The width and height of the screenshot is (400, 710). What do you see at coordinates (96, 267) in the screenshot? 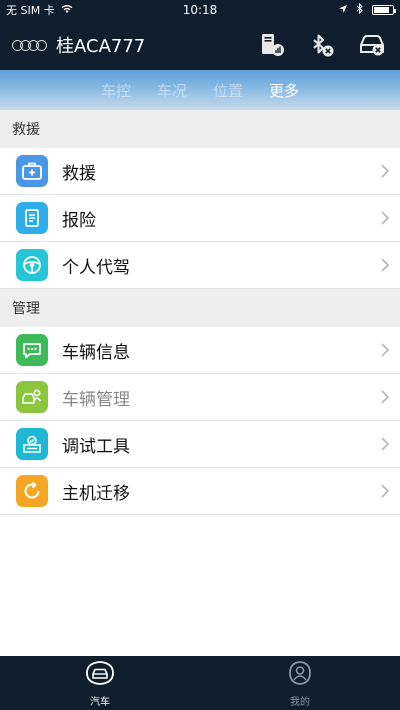
I see `list-item-label: 个人代驾` at bounding box center [96, 267].